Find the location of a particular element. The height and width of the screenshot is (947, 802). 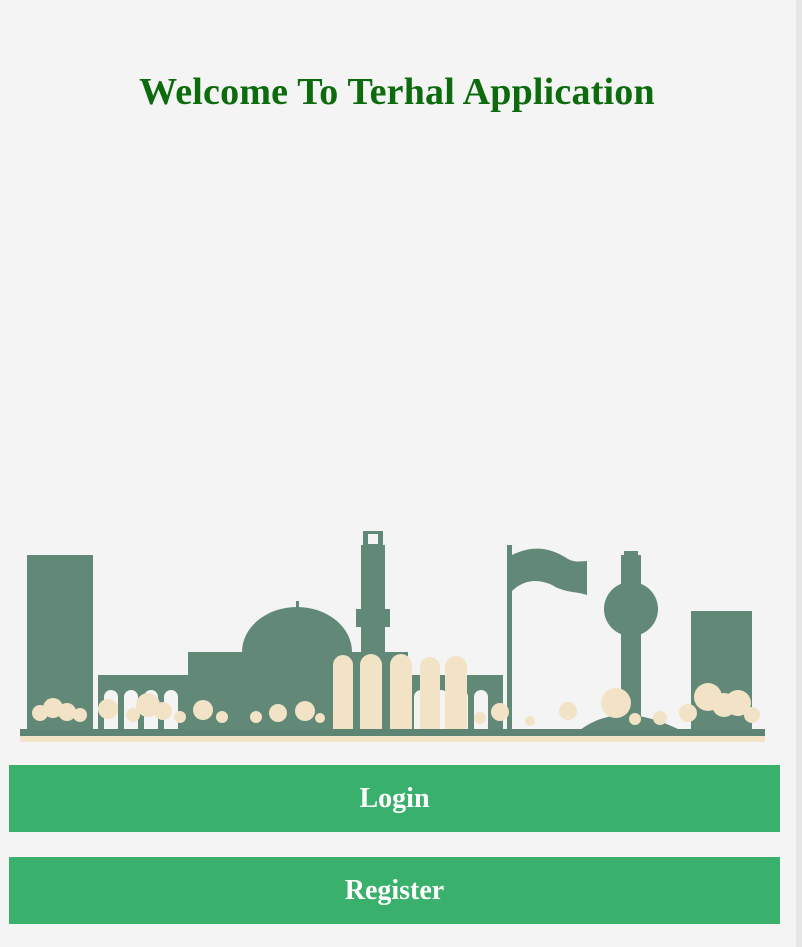

login-button: Login is located at coordinates (394, 798).